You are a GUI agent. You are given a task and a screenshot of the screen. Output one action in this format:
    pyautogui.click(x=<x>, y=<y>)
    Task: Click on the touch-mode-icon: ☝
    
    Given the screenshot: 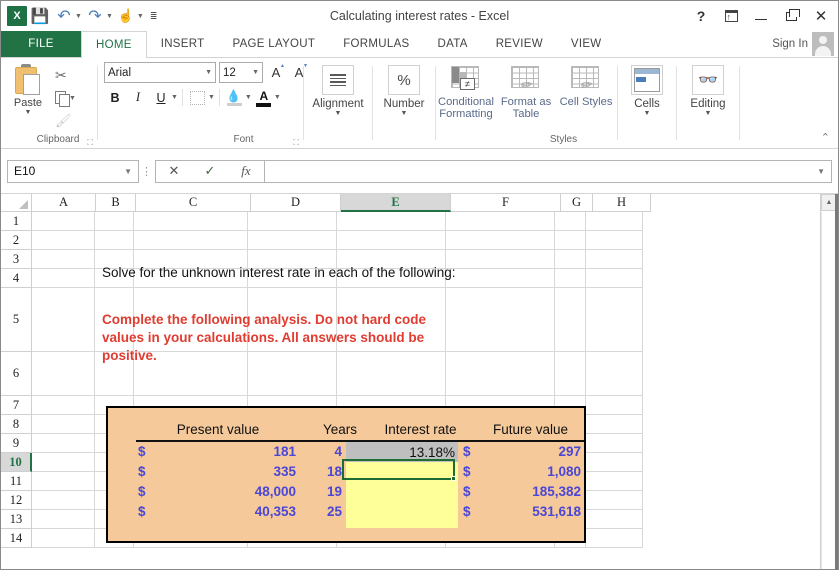 What is the action you would take?
    pyautogui.click(x=126, y=16)
    